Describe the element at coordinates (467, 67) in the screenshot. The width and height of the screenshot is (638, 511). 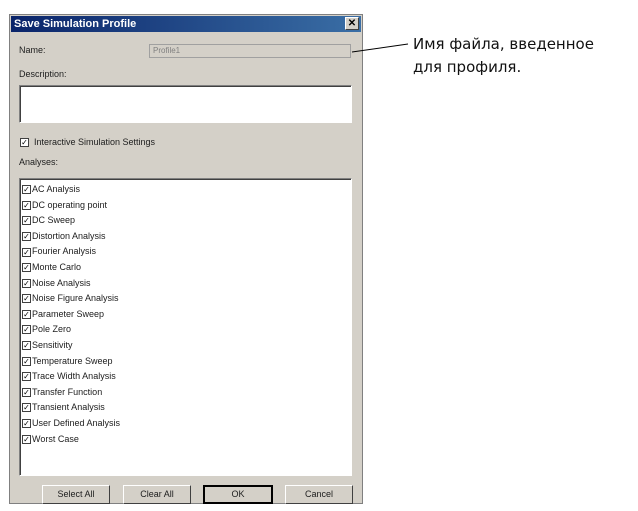
I see `annotation-line-2: для профиля.` at that location.